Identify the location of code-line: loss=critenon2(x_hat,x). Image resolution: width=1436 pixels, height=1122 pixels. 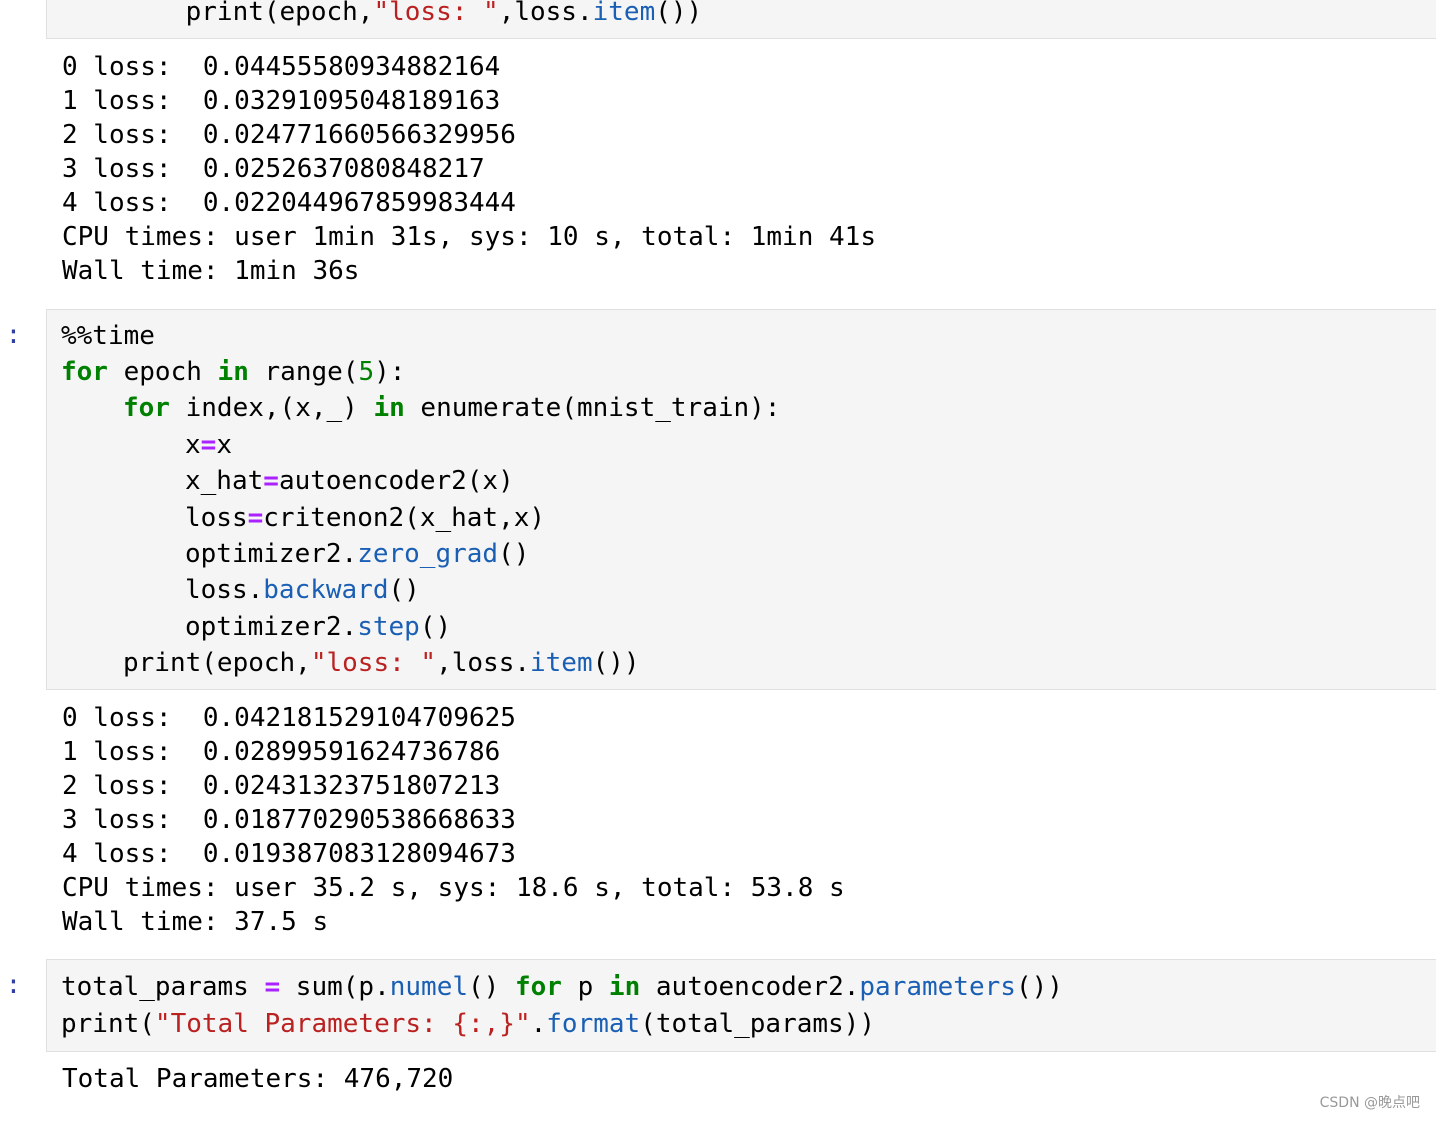
(365, 518).